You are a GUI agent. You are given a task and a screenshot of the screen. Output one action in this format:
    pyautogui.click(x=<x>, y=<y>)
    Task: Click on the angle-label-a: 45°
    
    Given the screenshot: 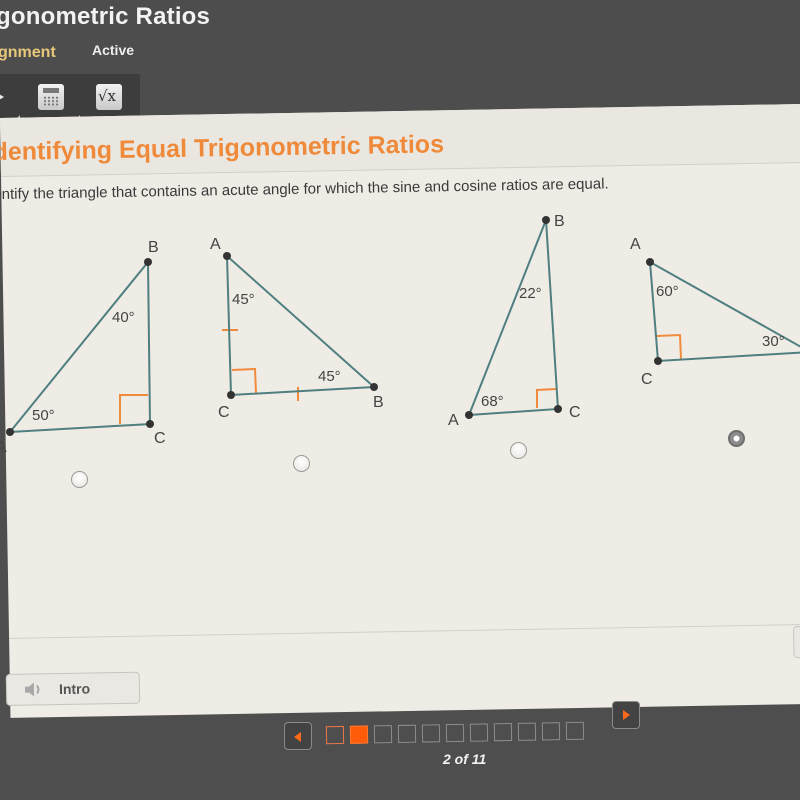 What is the action you would take?
    pyautogui.click(x=243, y=299)
    